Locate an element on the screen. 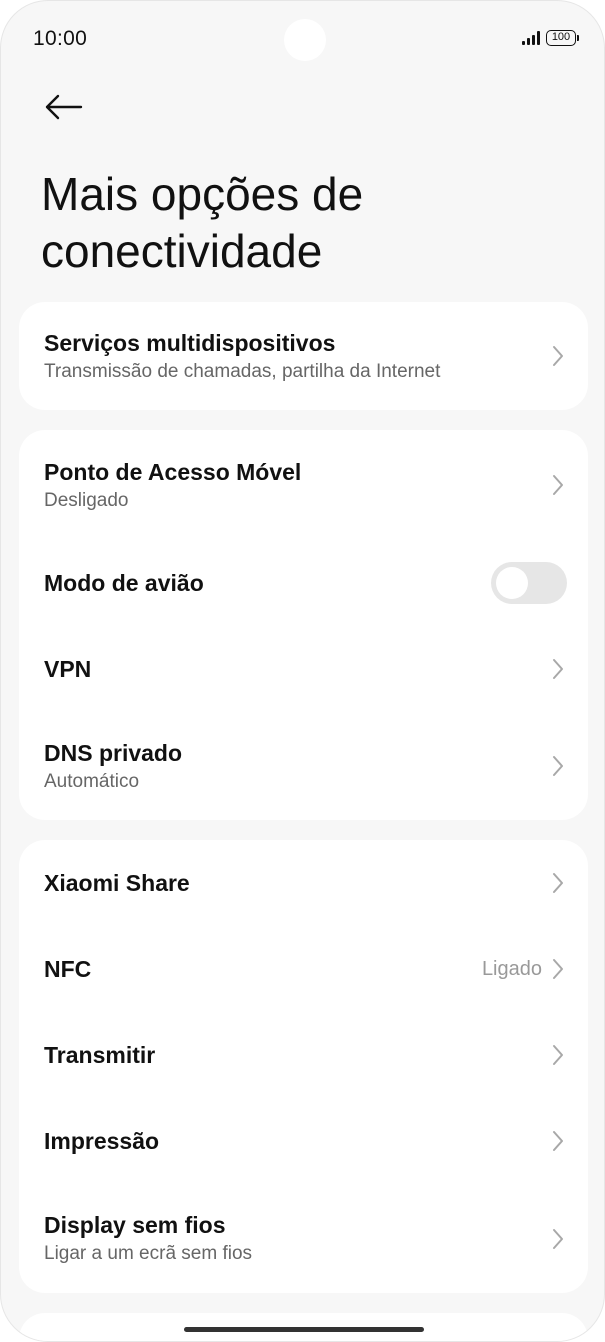 The height and width of the screenshot is (1342, 605). battery-level: 100 is located at coordinates (561, 37).